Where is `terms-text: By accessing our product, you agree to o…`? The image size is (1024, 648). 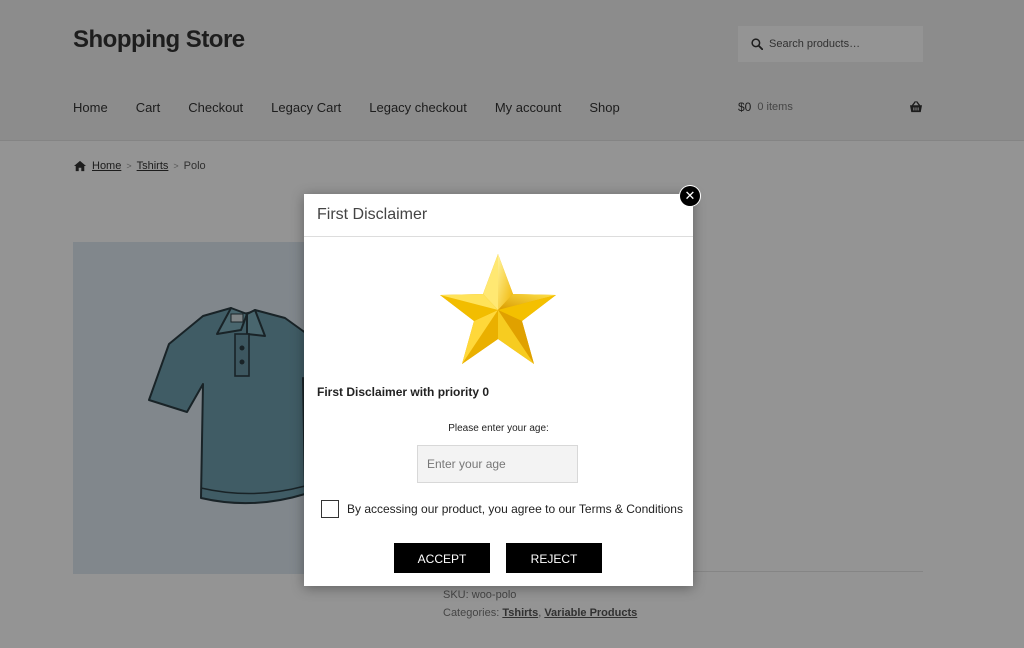
terms-text: By accessing our product, you agree to o… is located at coordinates (515, 509).